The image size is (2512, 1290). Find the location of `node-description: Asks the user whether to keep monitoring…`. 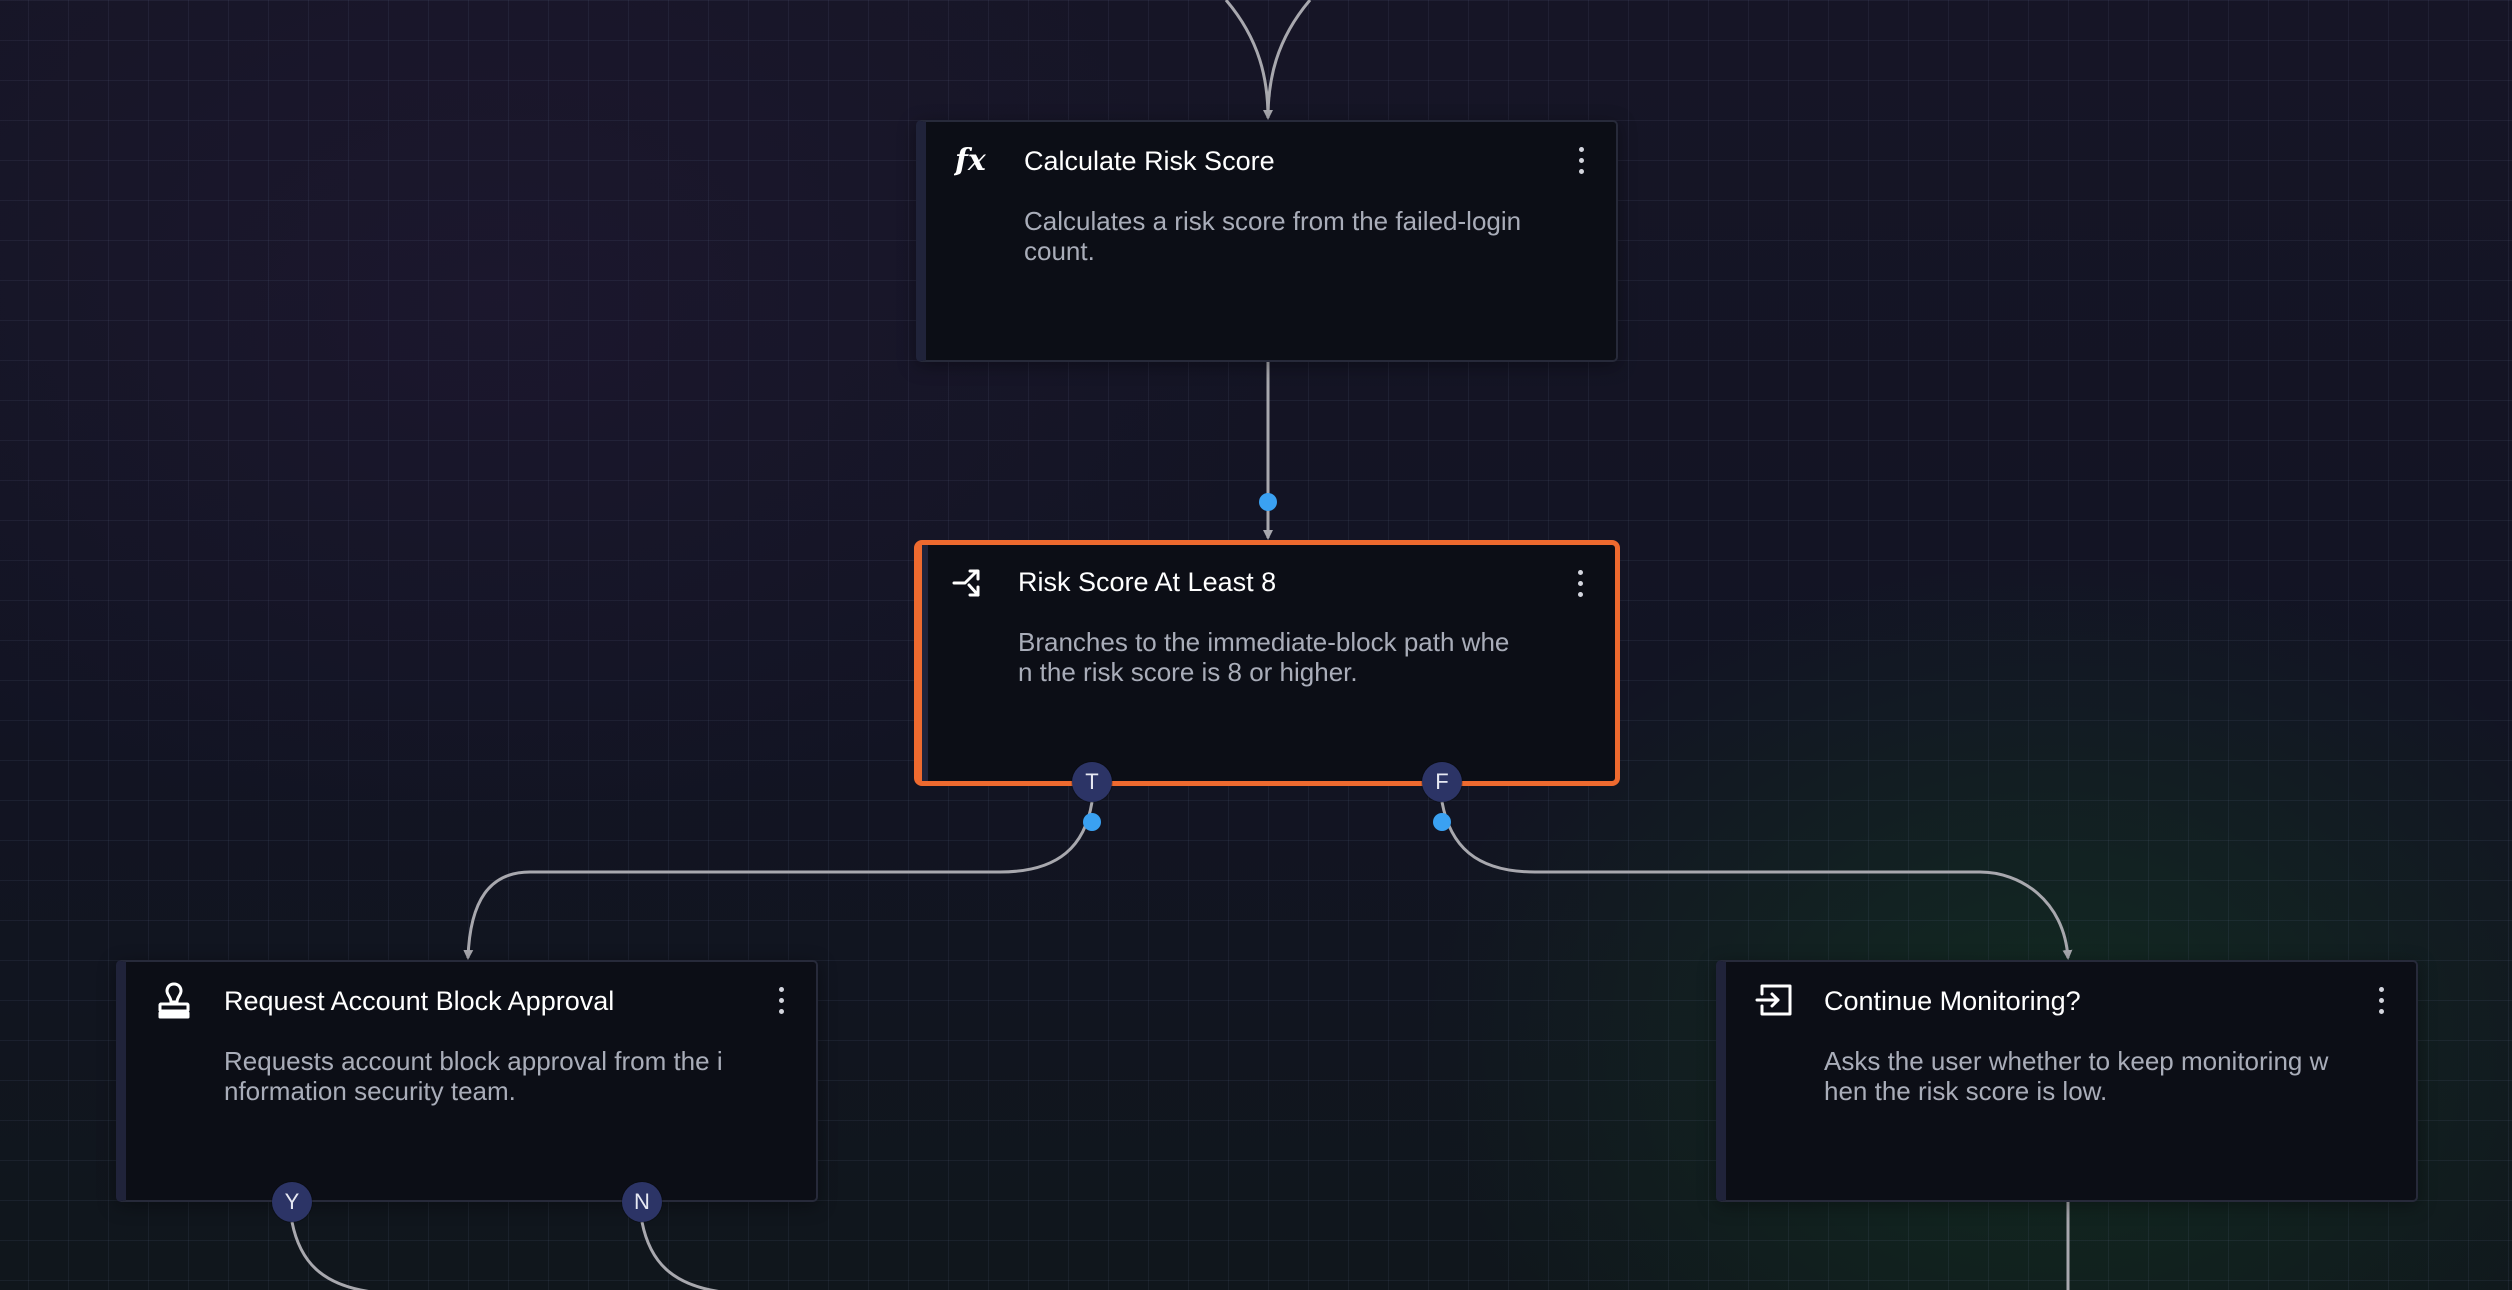

node-description: Asks the user whether to keep monitoring… is located at coordinates (2076, 1076).